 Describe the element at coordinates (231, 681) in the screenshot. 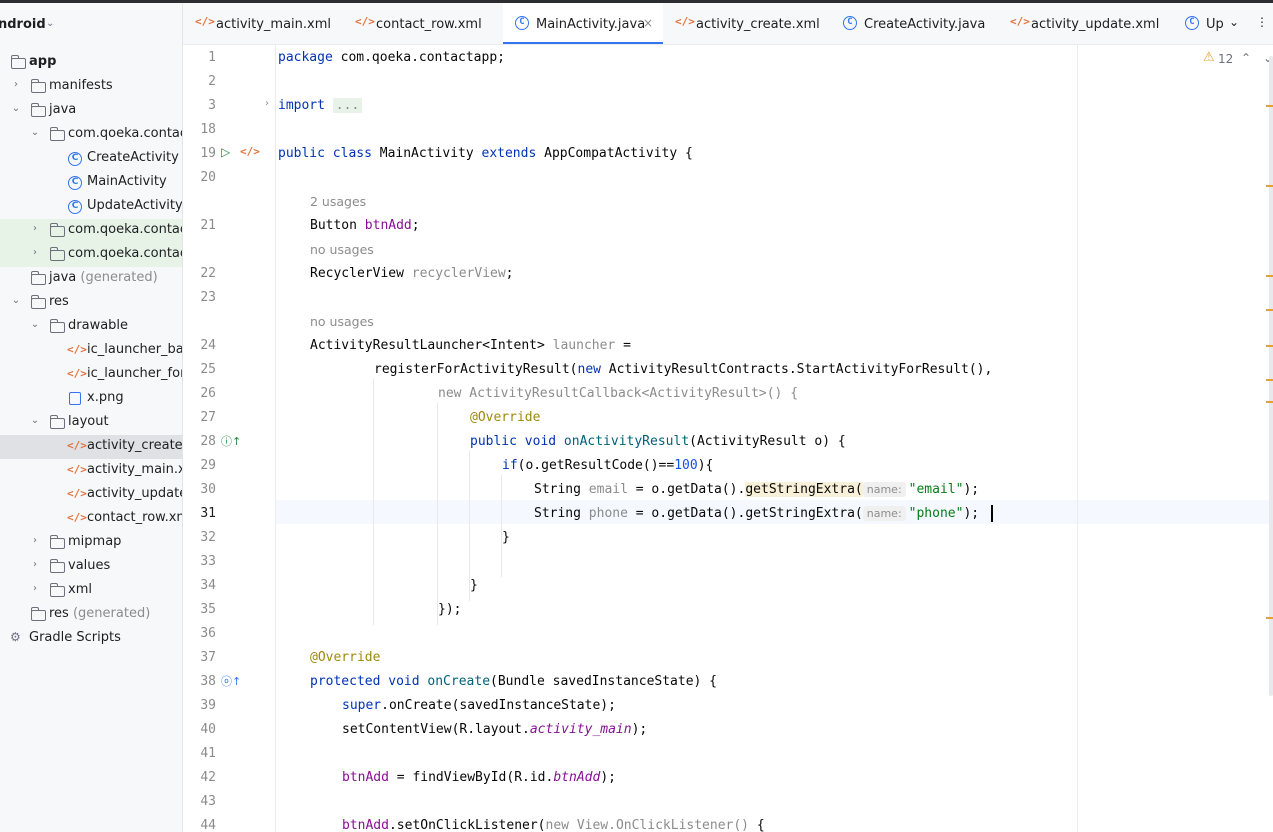

I see `overrides-icon: ⓞ↑` at that location.